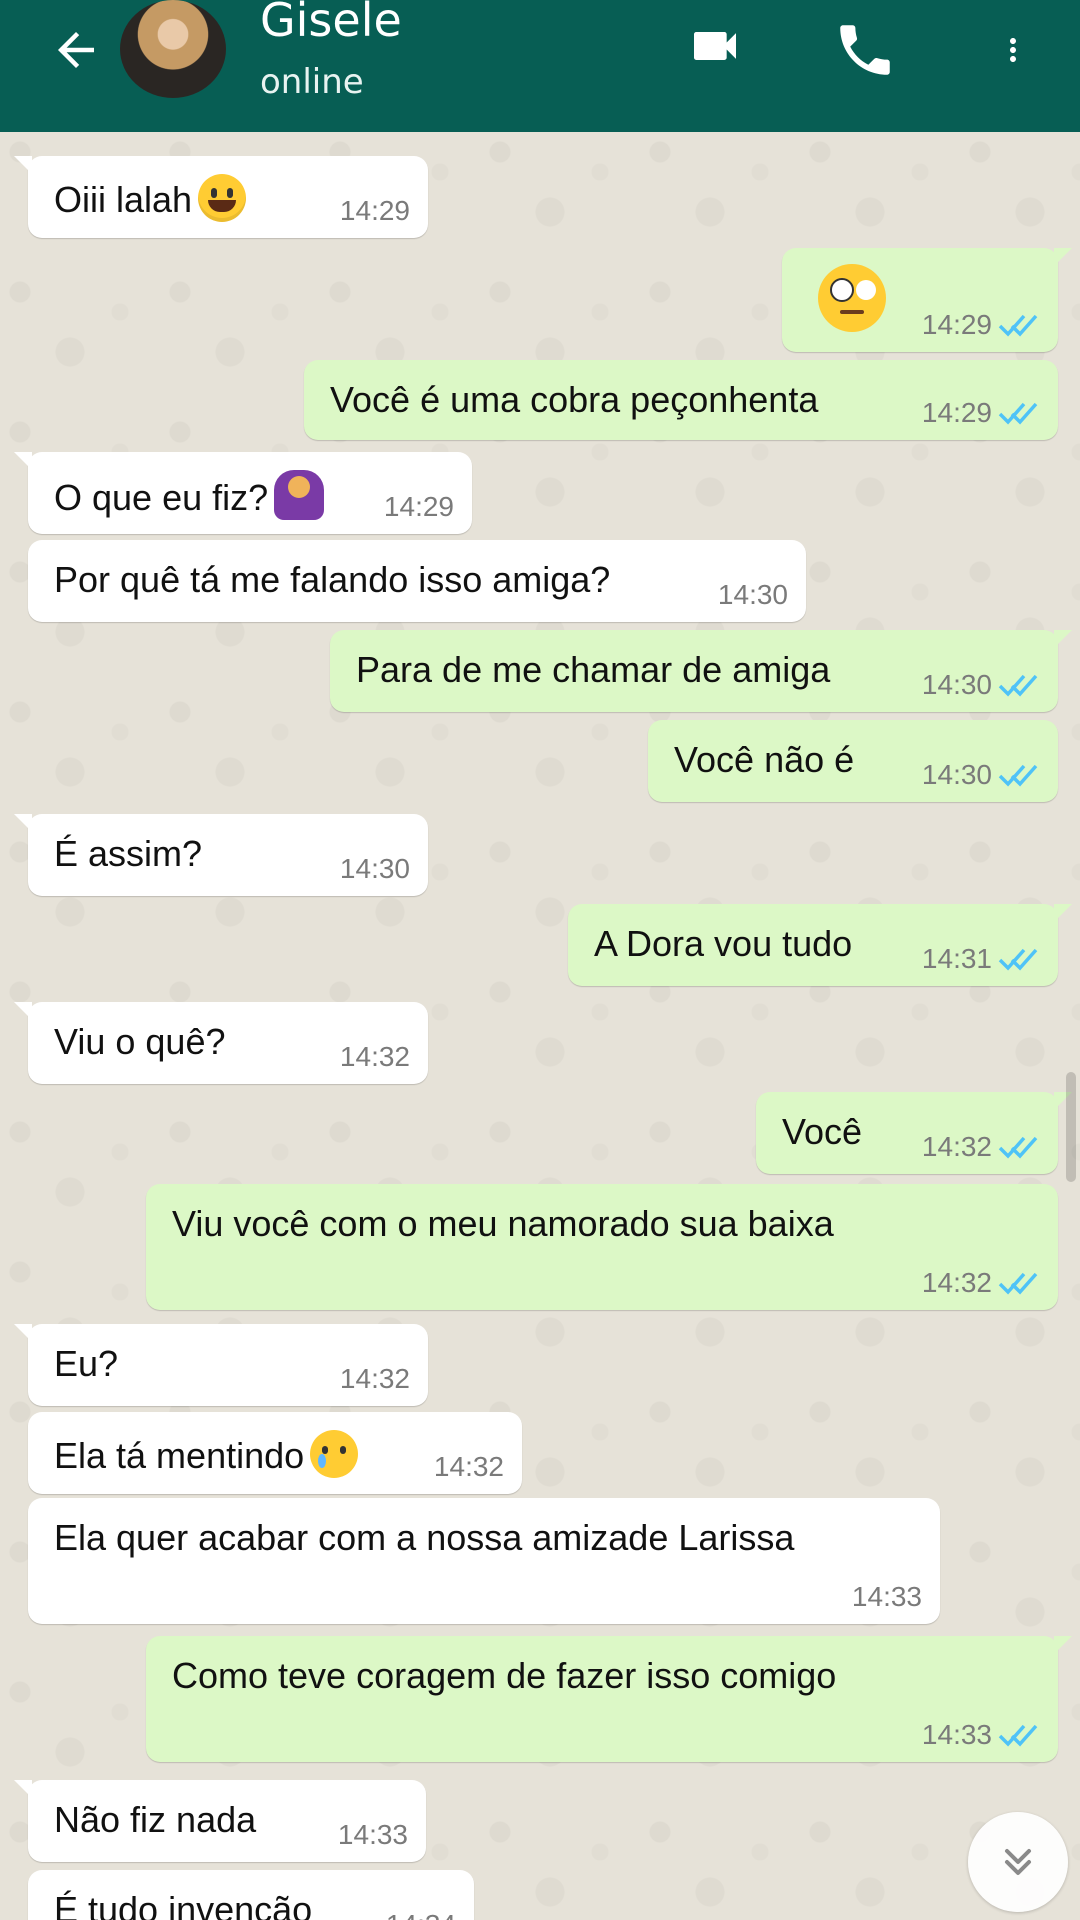 This screenshot has width=1080, height=1920. I want to click on message-text: A Dora vou tudo, so click(723, 943).